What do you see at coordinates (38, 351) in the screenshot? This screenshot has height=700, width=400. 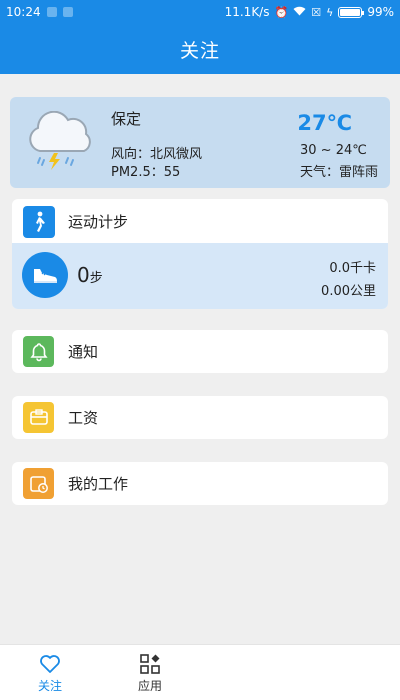 I see `bell-icon` at bounding box center [38, 351].